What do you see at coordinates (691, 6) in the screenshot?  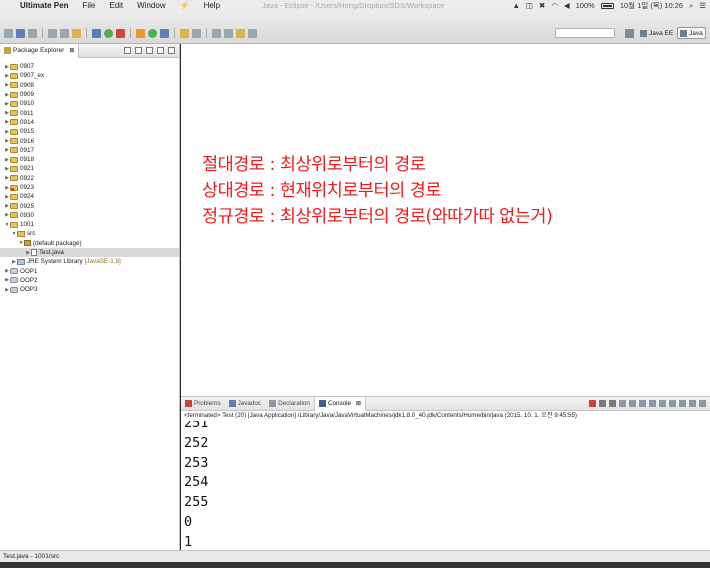 I see `search-icon: ⌕` at bounding box center [691, 6].